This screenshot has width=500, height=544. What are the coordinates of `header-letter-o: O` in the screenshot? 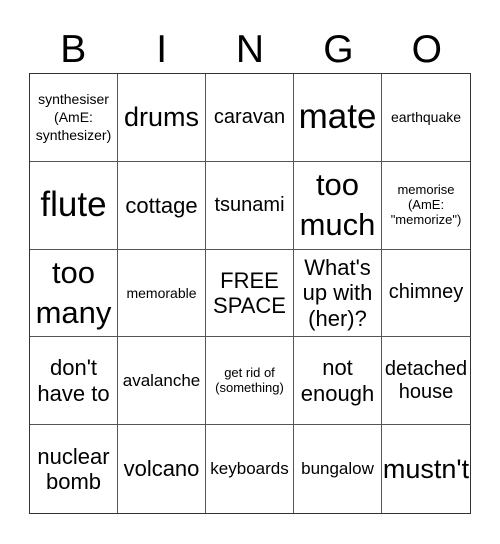 It's located at (426, 49).